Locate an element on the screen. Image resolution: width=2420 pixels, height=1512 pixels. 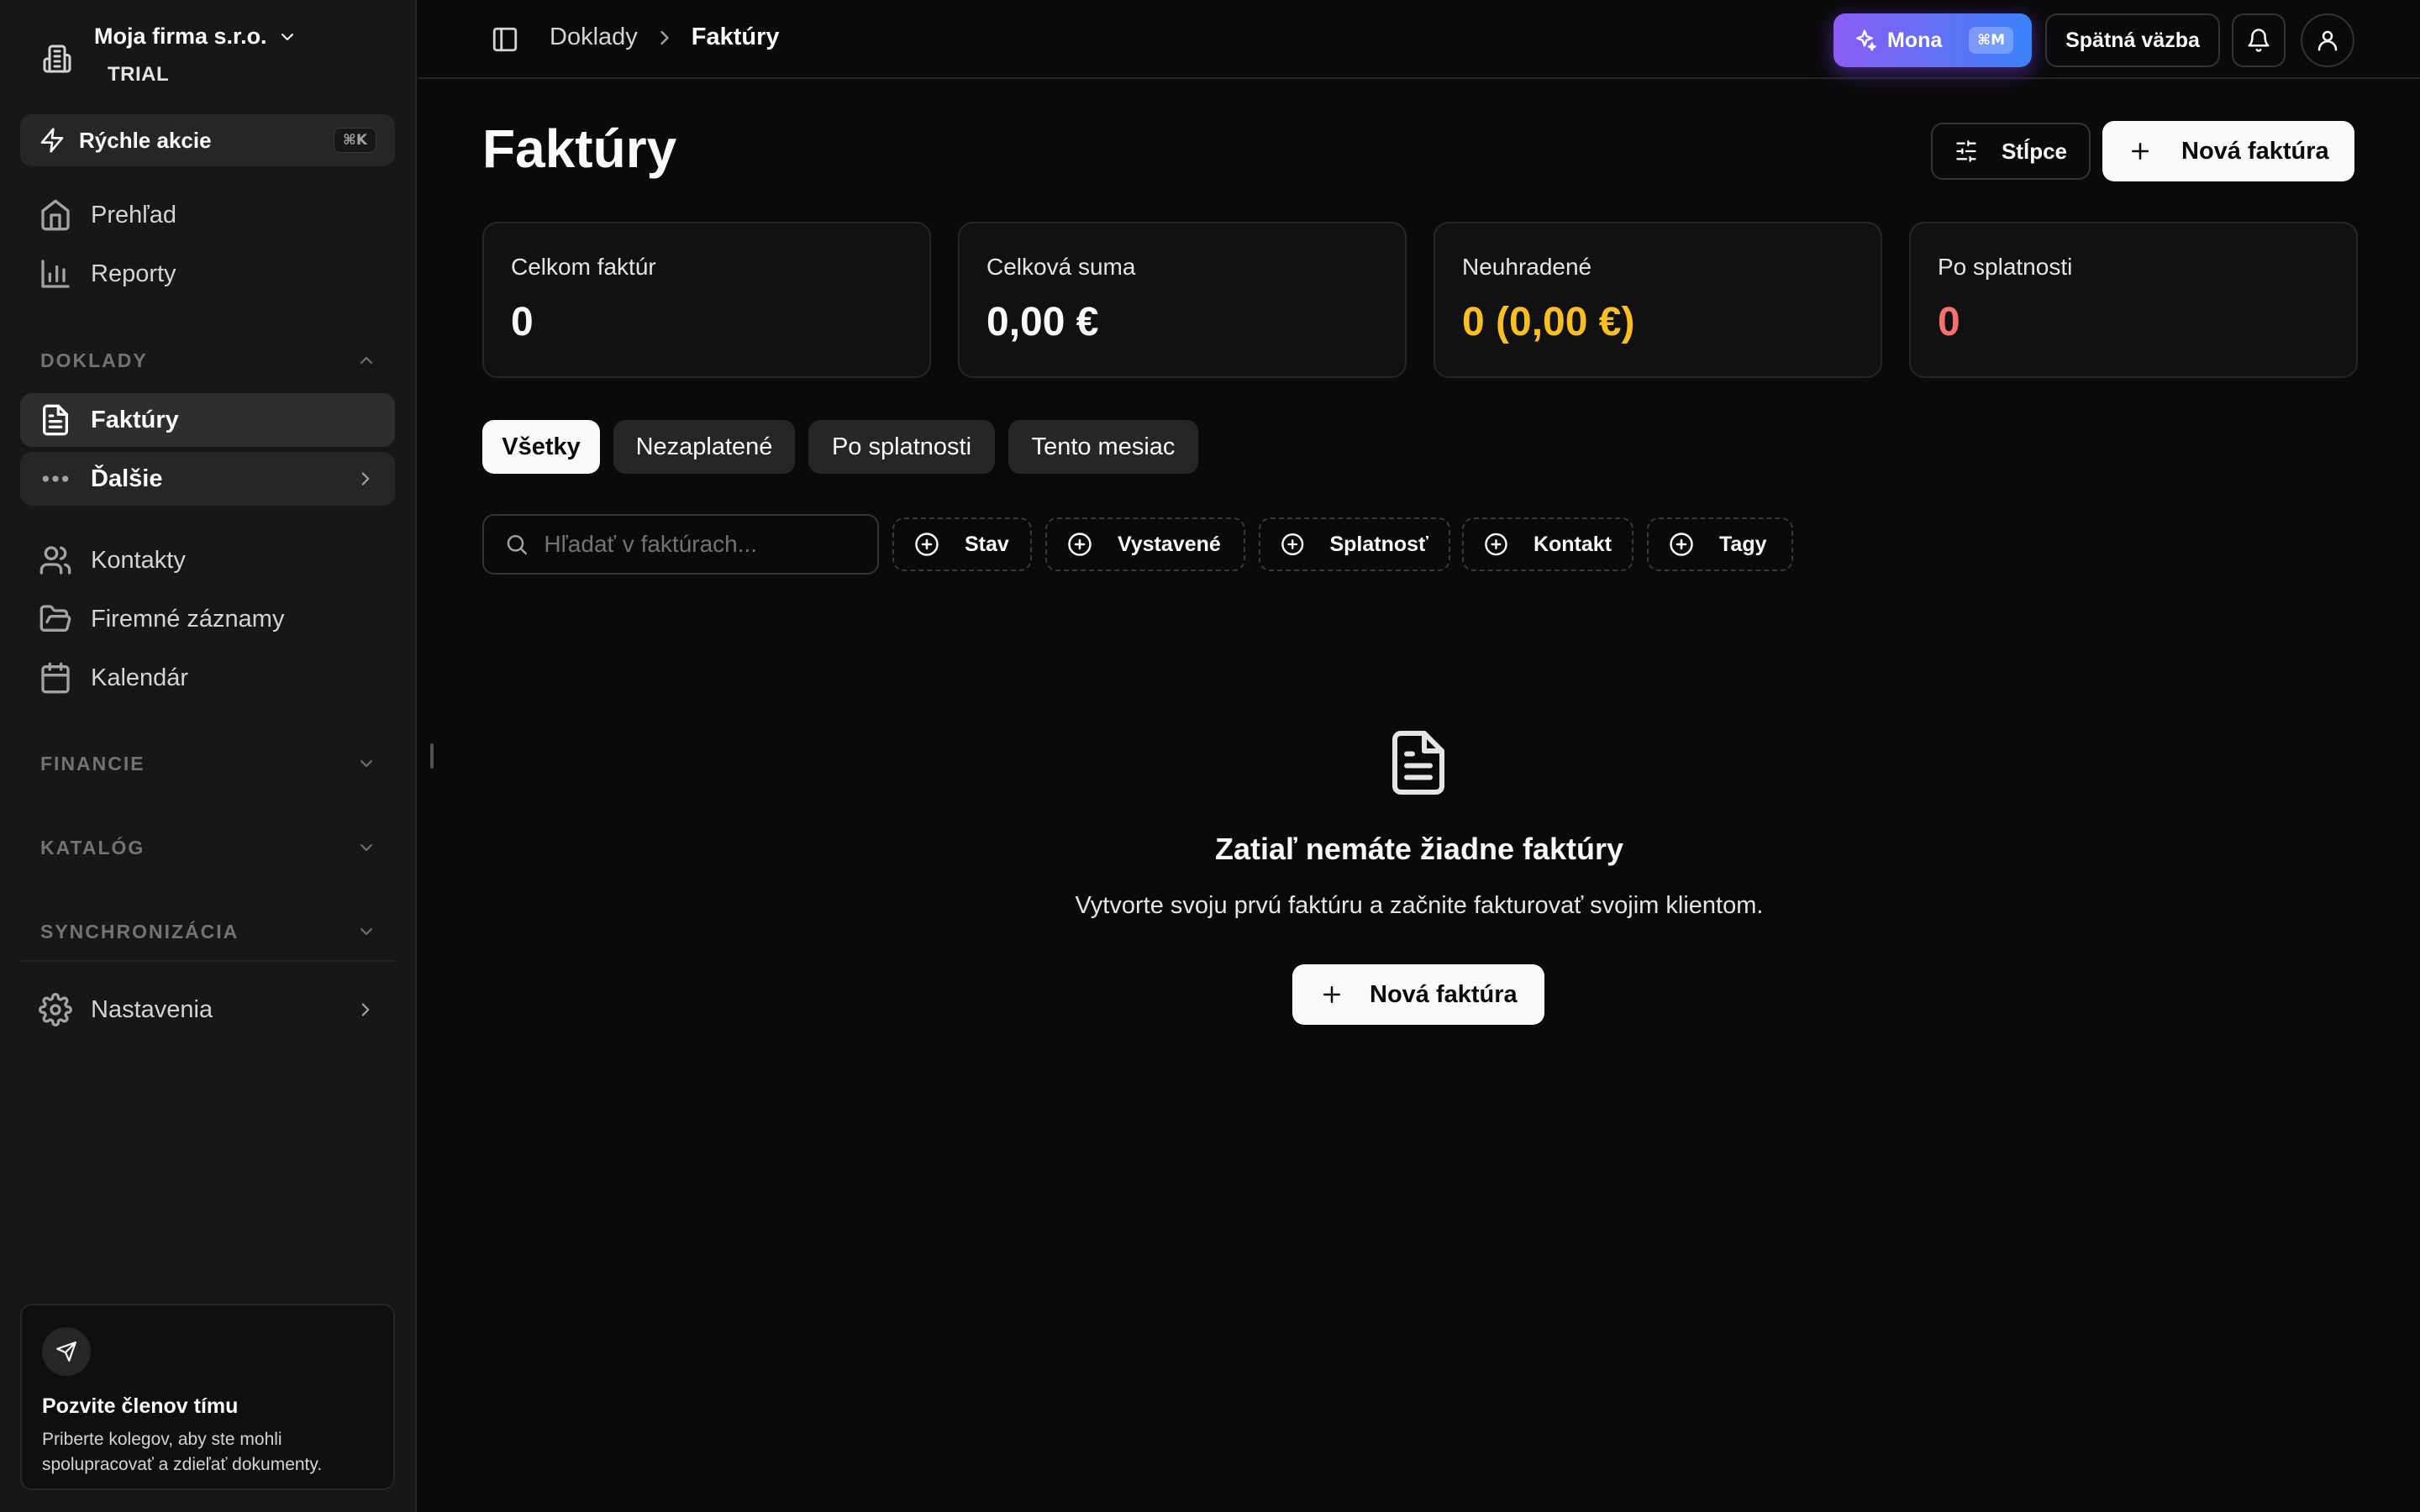
user-icon is located at coordinates (2328, 40).